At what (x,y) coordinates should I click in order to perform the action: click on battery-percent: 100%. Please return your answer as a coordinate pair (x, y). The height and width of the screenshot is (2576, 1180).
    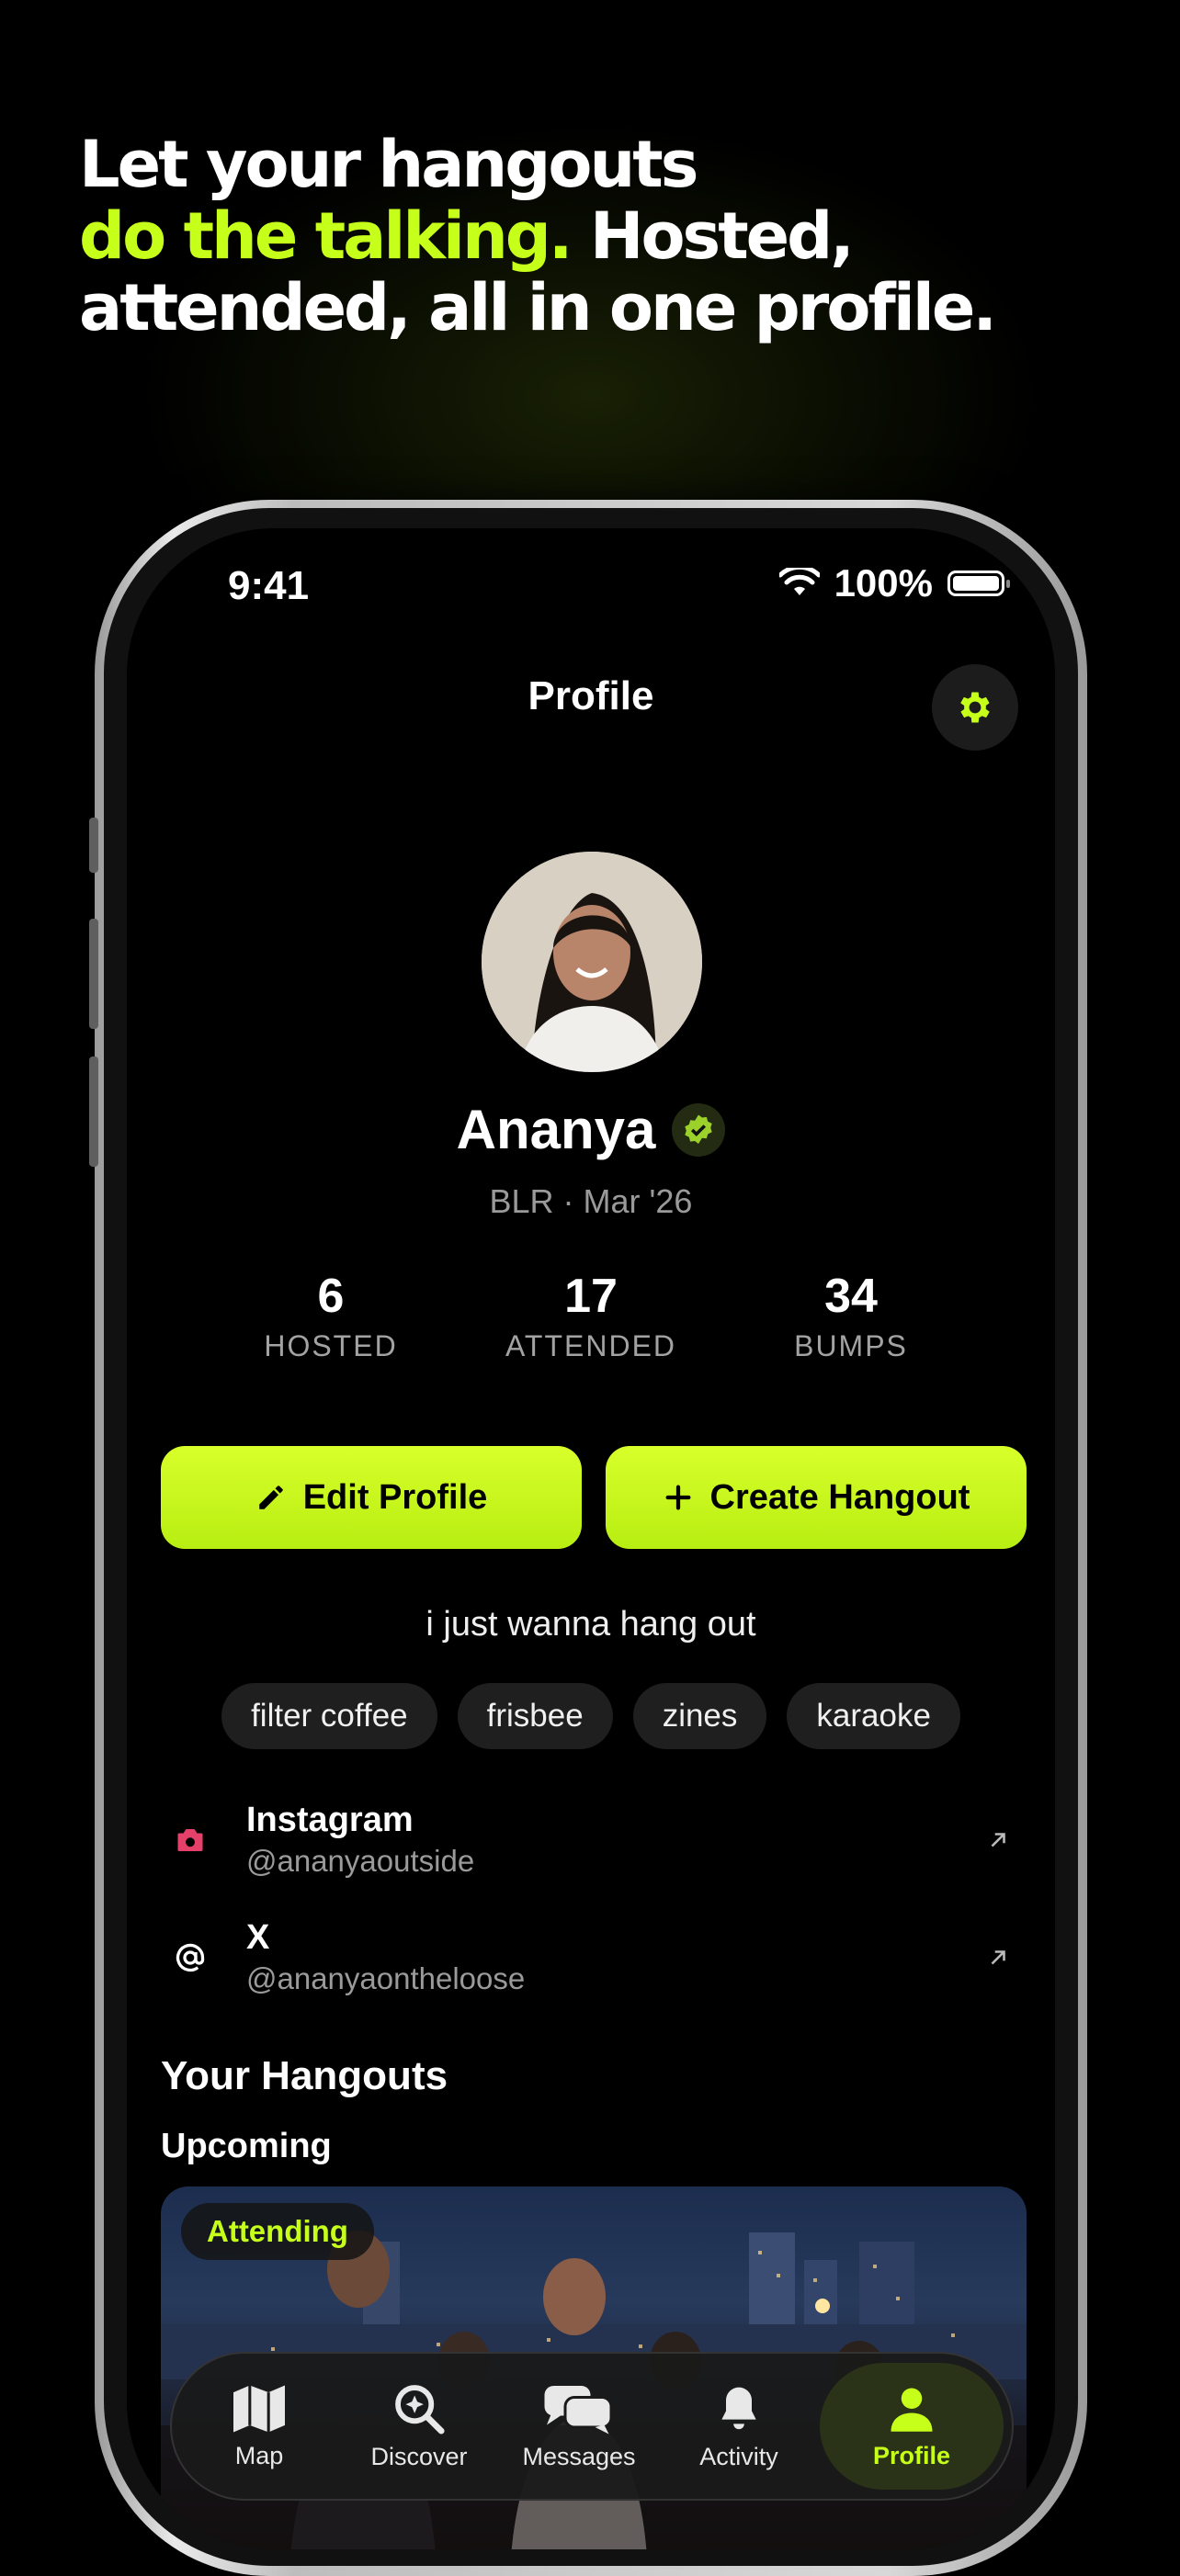
    Looking at the image, I should click on (883, 582).